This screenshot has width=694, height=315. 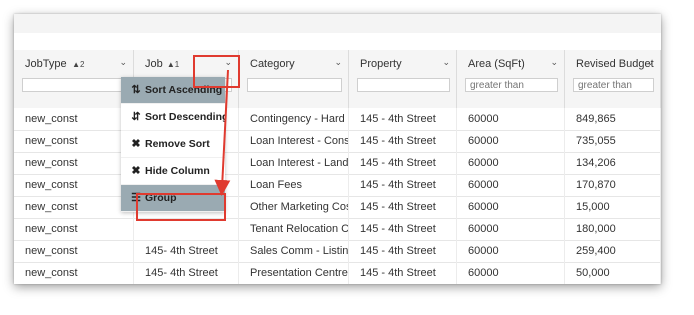 I want to click on table-cell: 15,000, so click(x=613, y=207).